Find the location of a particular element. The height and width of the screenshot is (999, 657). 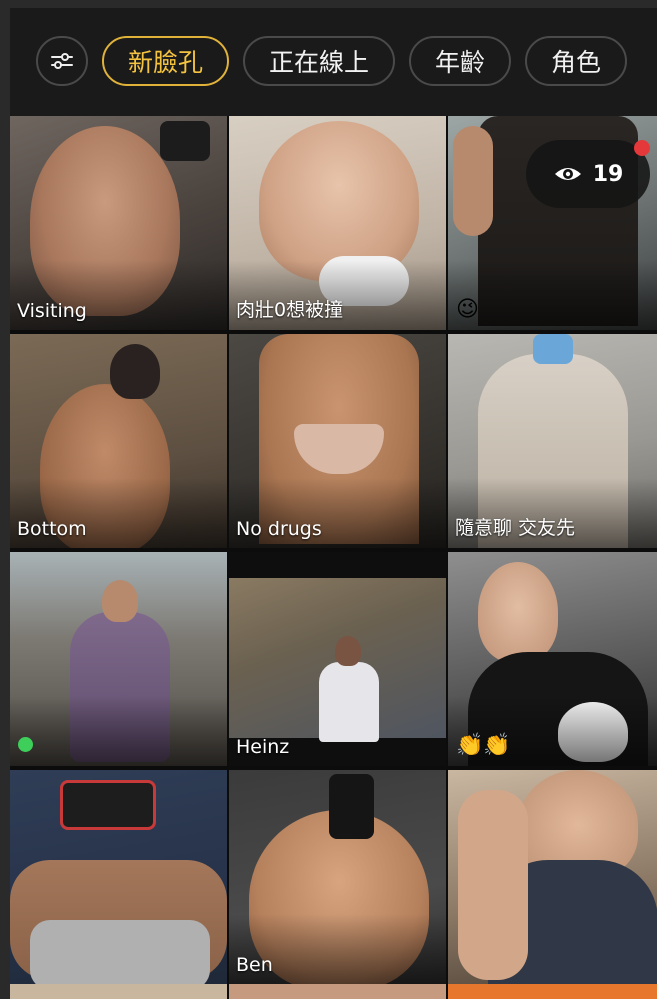

profile-name: Visiting is located at coordinates (52, 311).